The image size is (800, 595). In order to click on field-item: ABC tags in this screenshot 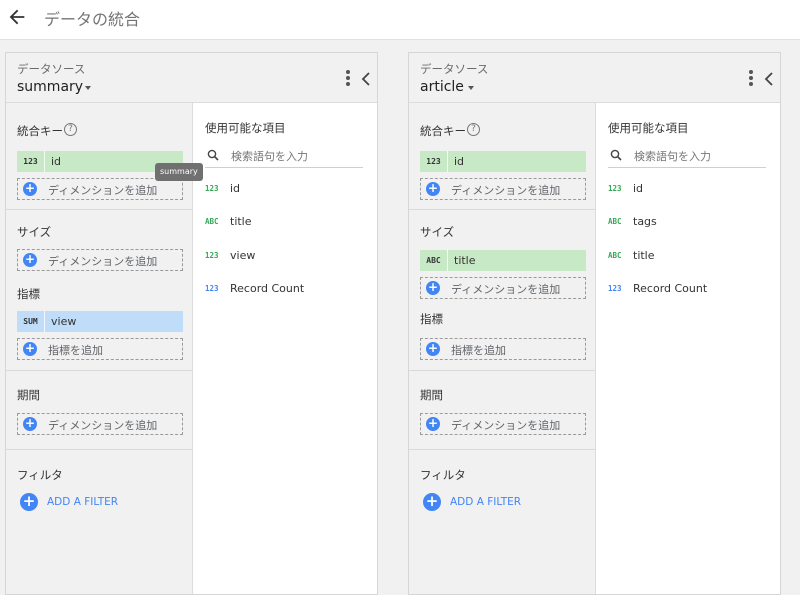, I will do `click(688, 223)`.